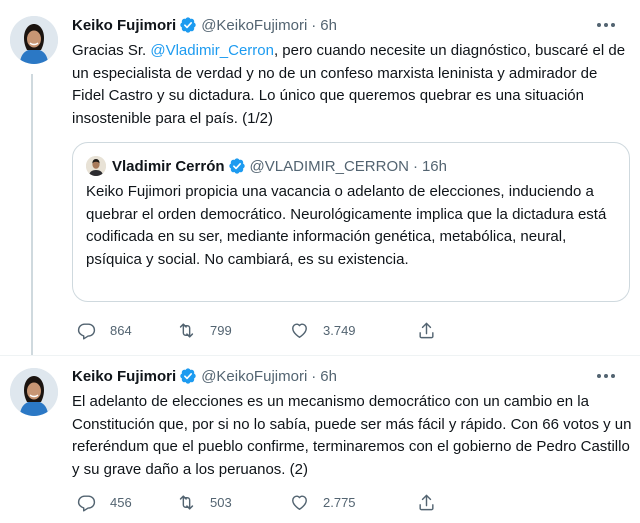  I want to click on reply-button: 864, so click(104, 330).